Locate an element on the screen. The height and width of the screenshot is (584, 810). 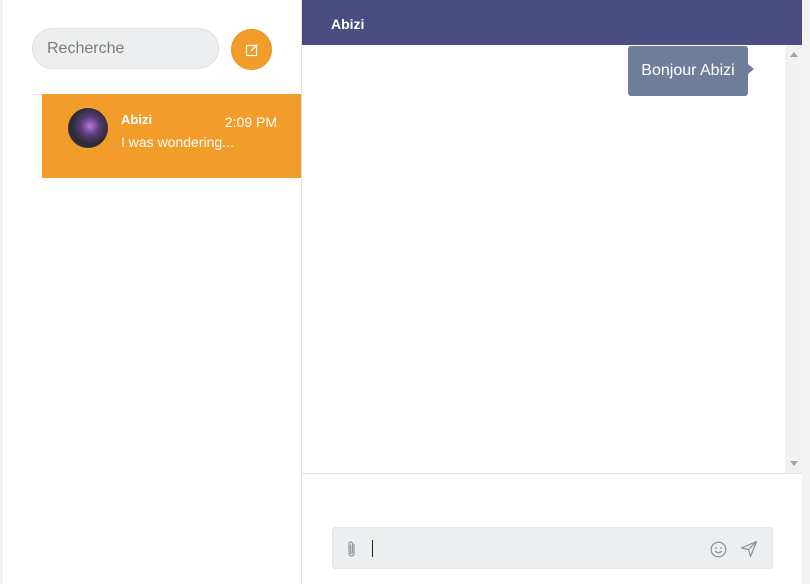
text-caret is located at coordinates (372, 548).